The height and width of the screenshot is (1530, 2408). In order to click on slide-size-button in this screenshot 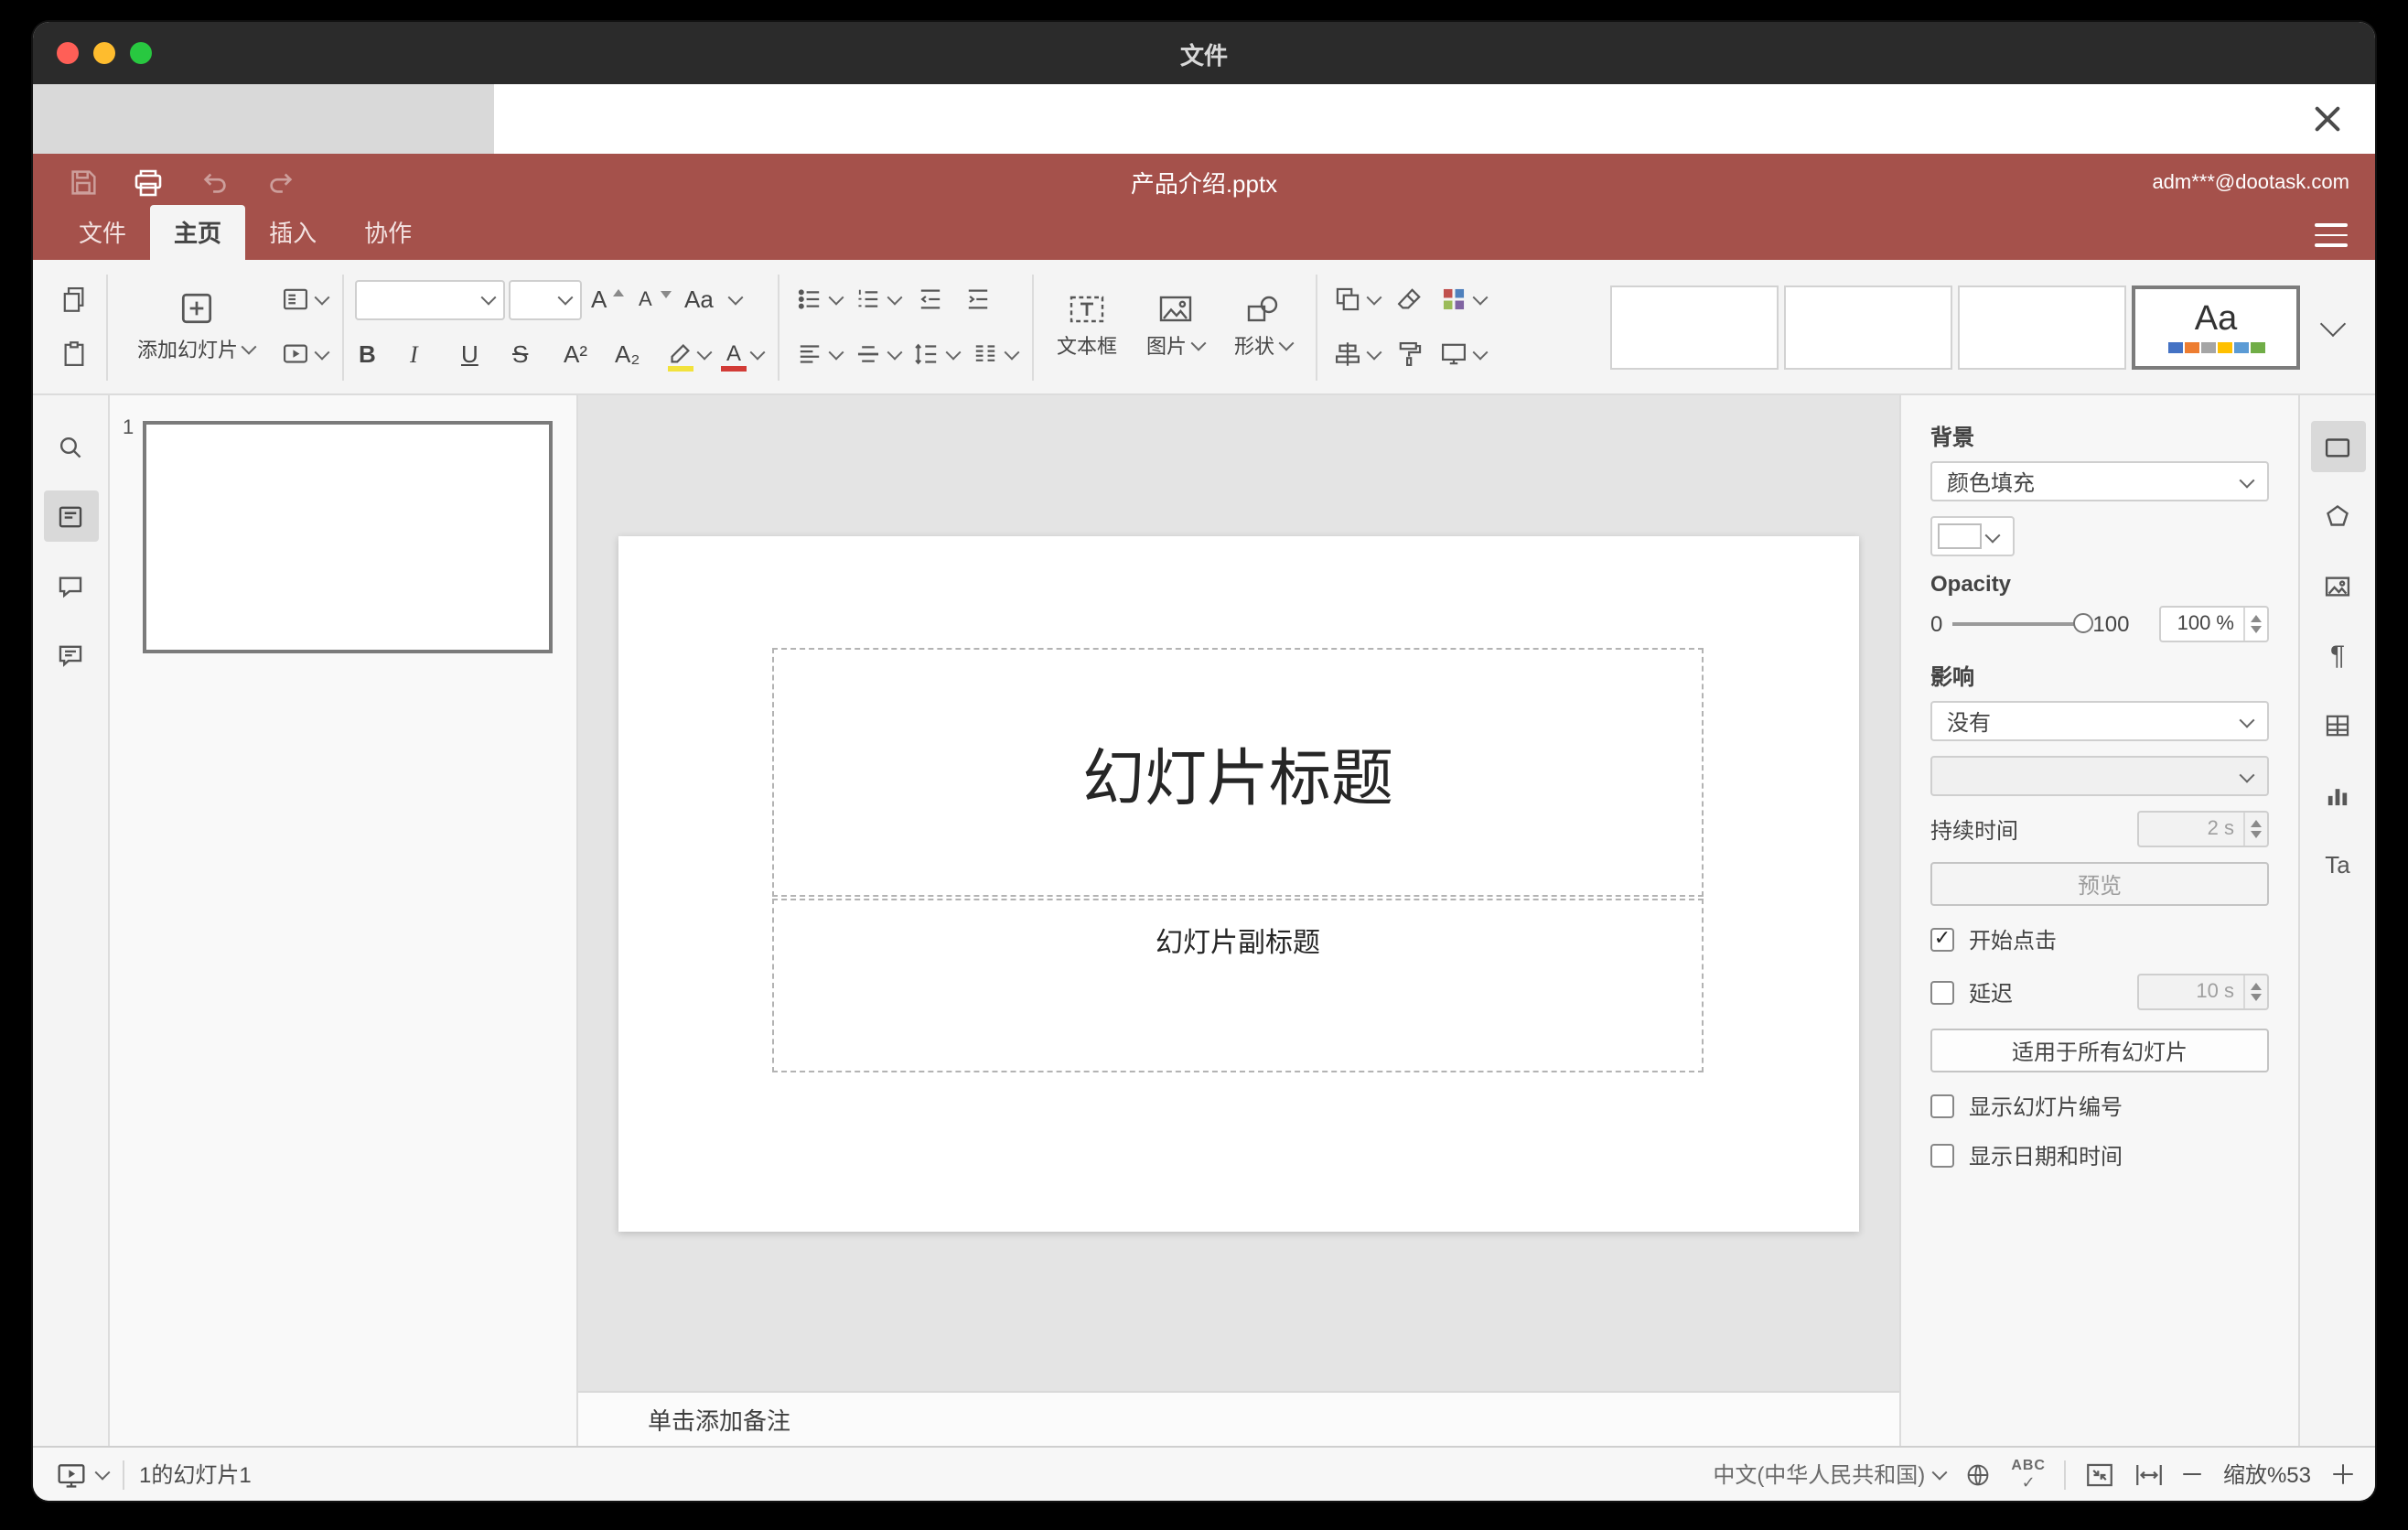, I will do `click(1462, 354)`.